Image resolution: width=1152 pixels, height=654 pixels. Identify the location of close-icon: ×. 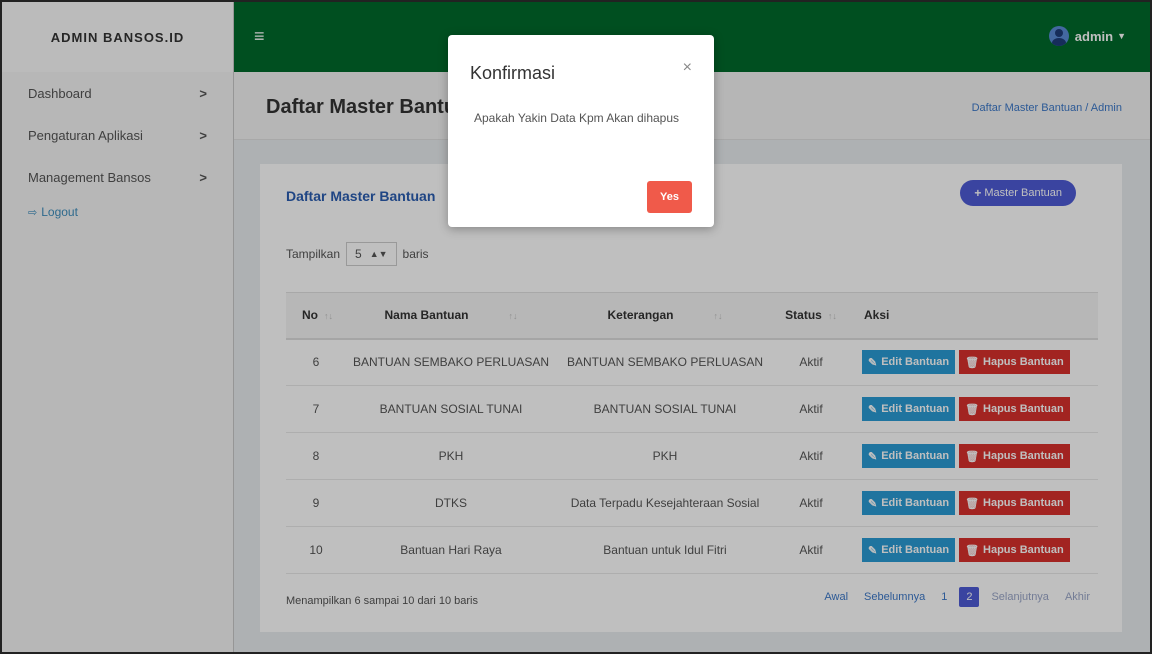
(687, 68).